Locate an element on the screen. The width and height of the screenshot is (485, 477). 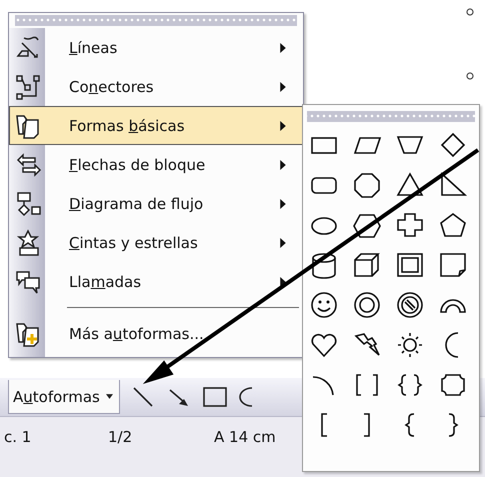
page-number: c. 1 is located at coordinates (18, 437).